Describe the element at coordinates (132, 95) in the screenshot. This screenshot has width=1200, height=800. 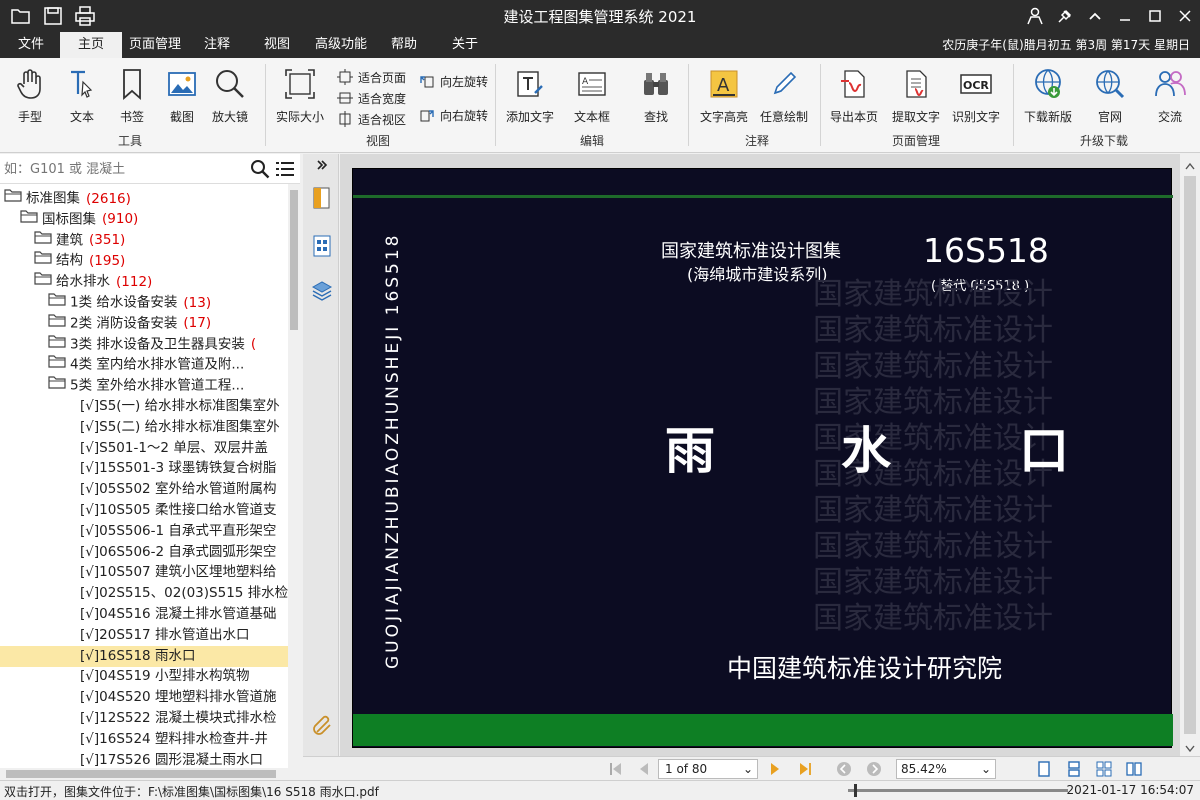
I see `bookmark-button: 书签` at that location.